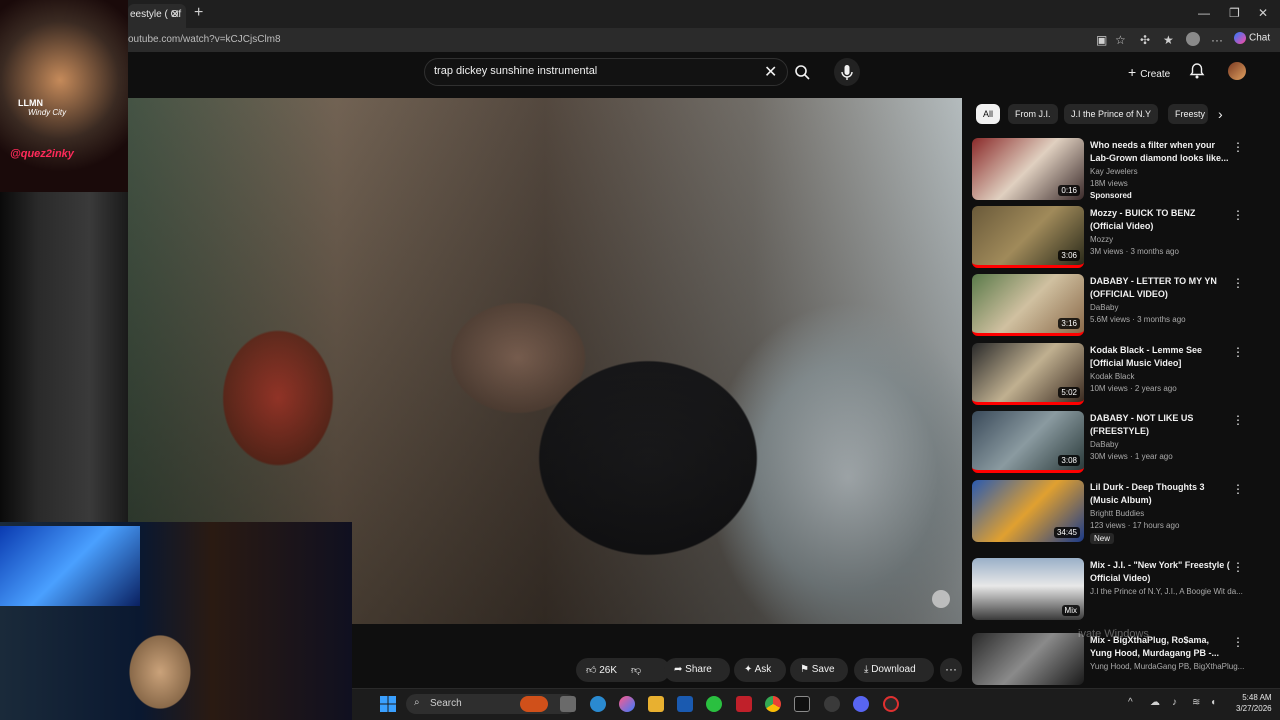  I want to click on thumbnail: 0:16, so click(1028, 169).